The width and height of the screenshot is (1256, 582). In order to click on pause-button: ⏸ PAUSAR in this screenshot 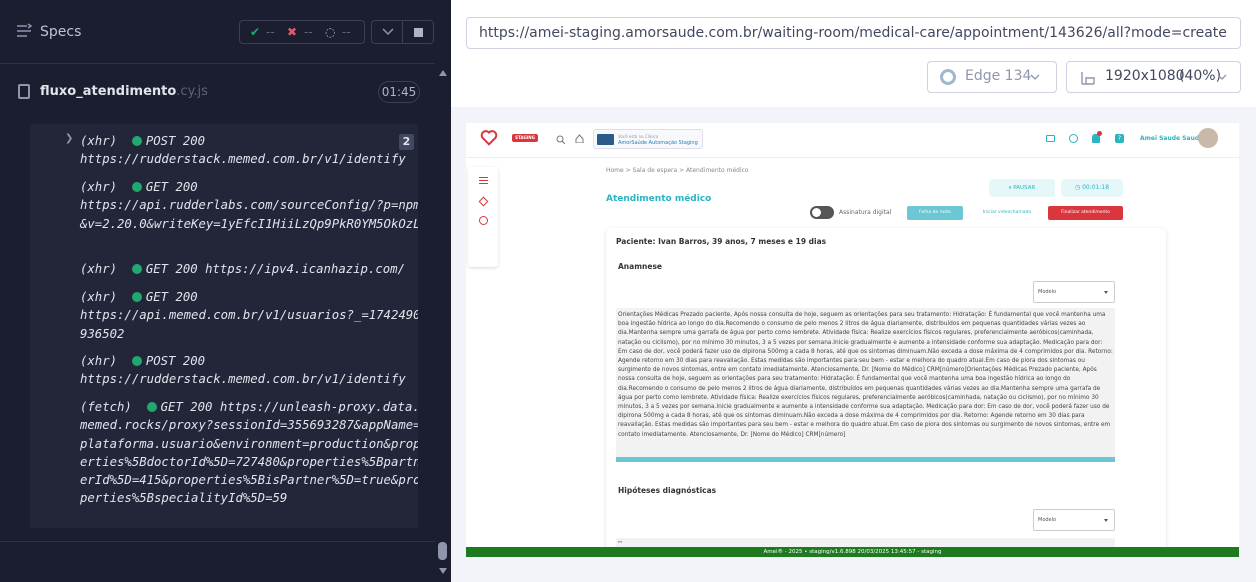, I will do `click(1022, 188)`.